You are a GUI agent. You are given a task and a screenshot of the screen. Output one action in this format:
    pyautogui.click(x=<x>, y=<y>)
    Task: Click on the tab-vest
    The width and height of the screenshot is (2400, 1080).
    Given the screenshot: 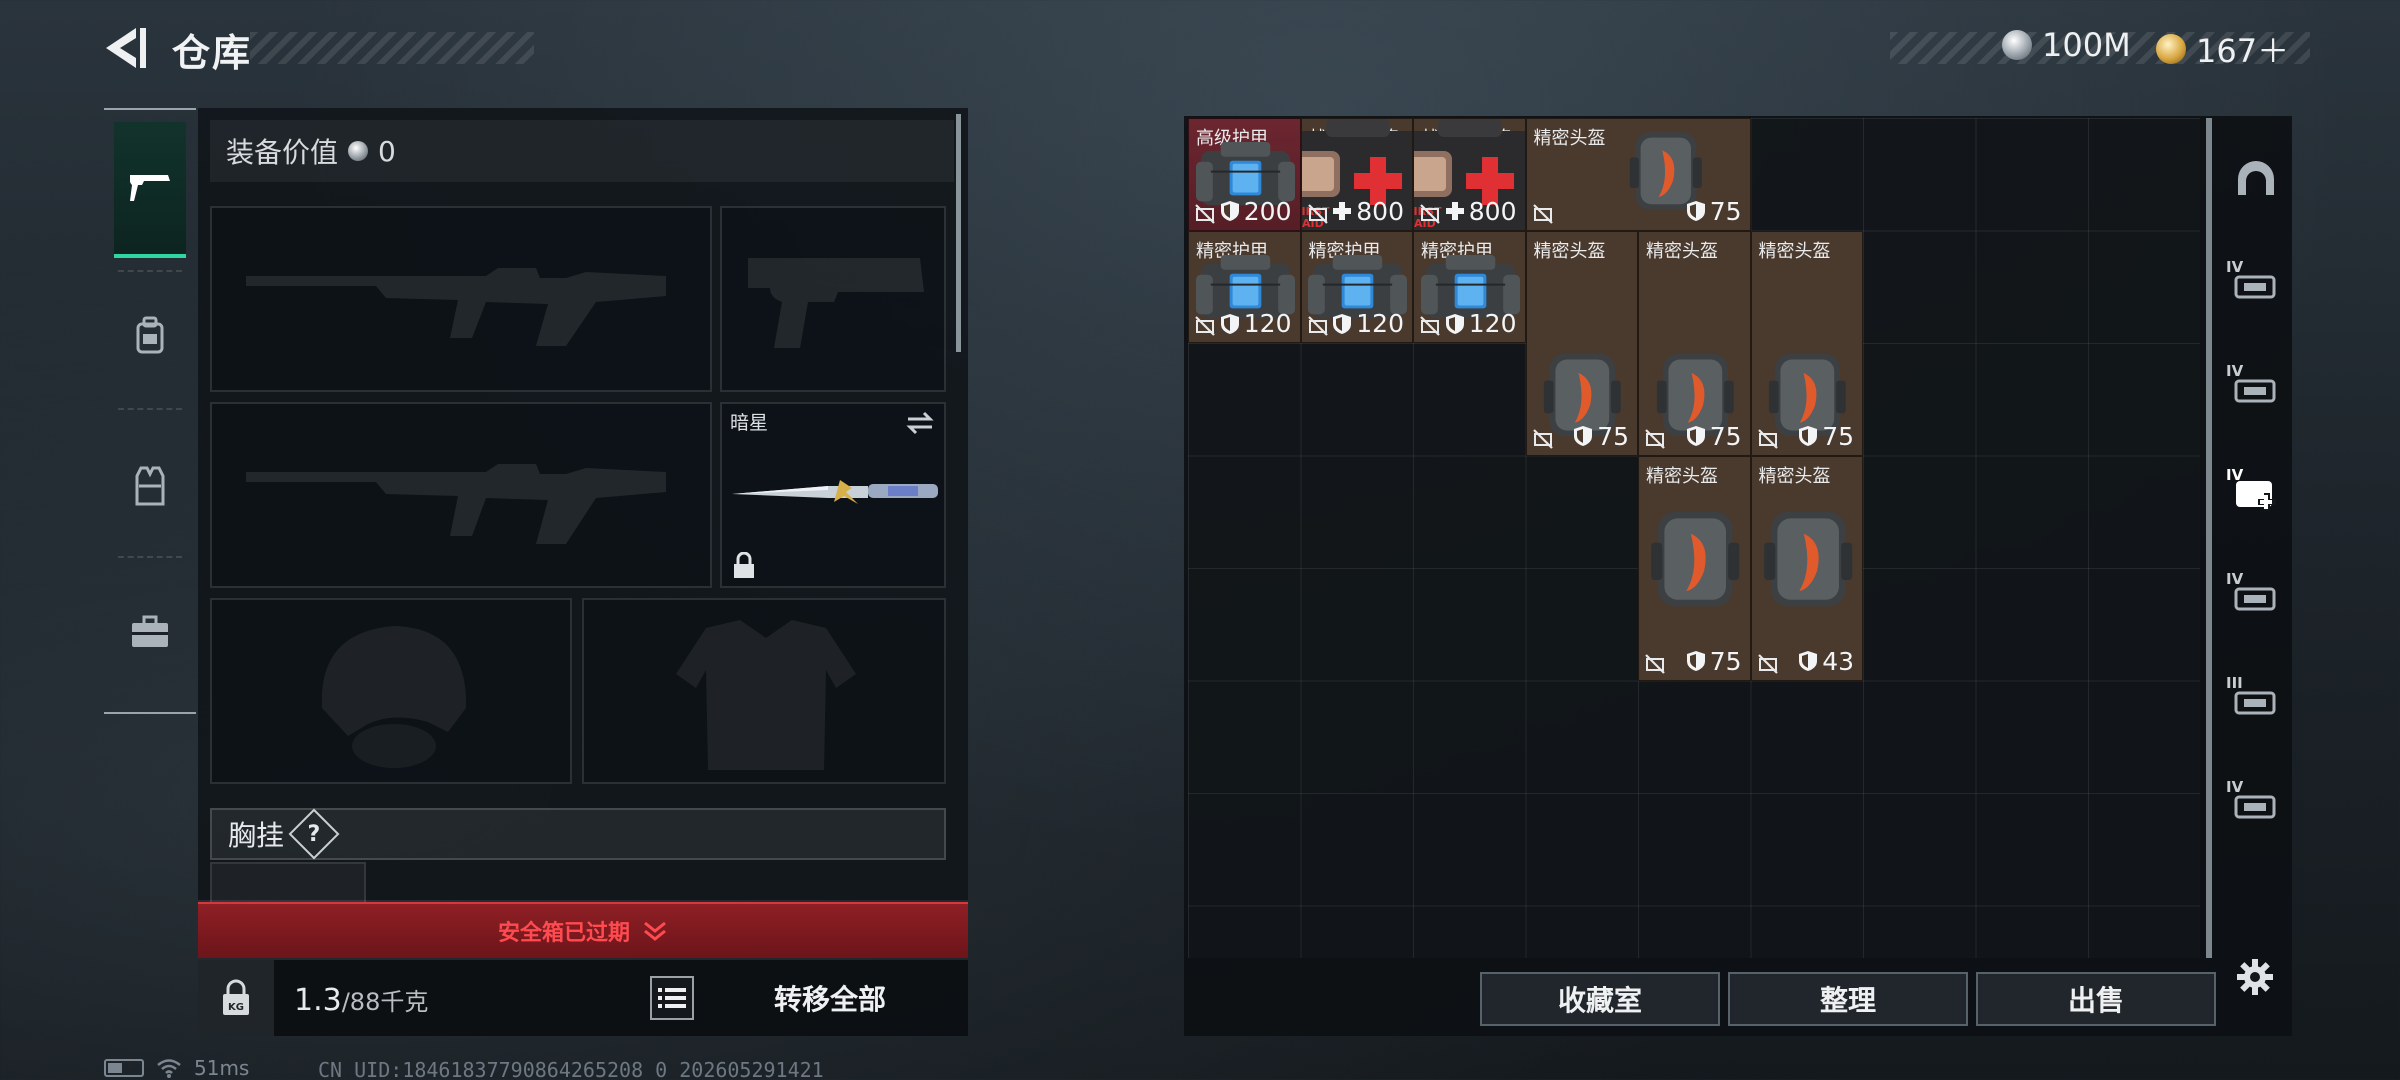 What is the action you would take?
    pyautogui.click(x=150, y=486)
    